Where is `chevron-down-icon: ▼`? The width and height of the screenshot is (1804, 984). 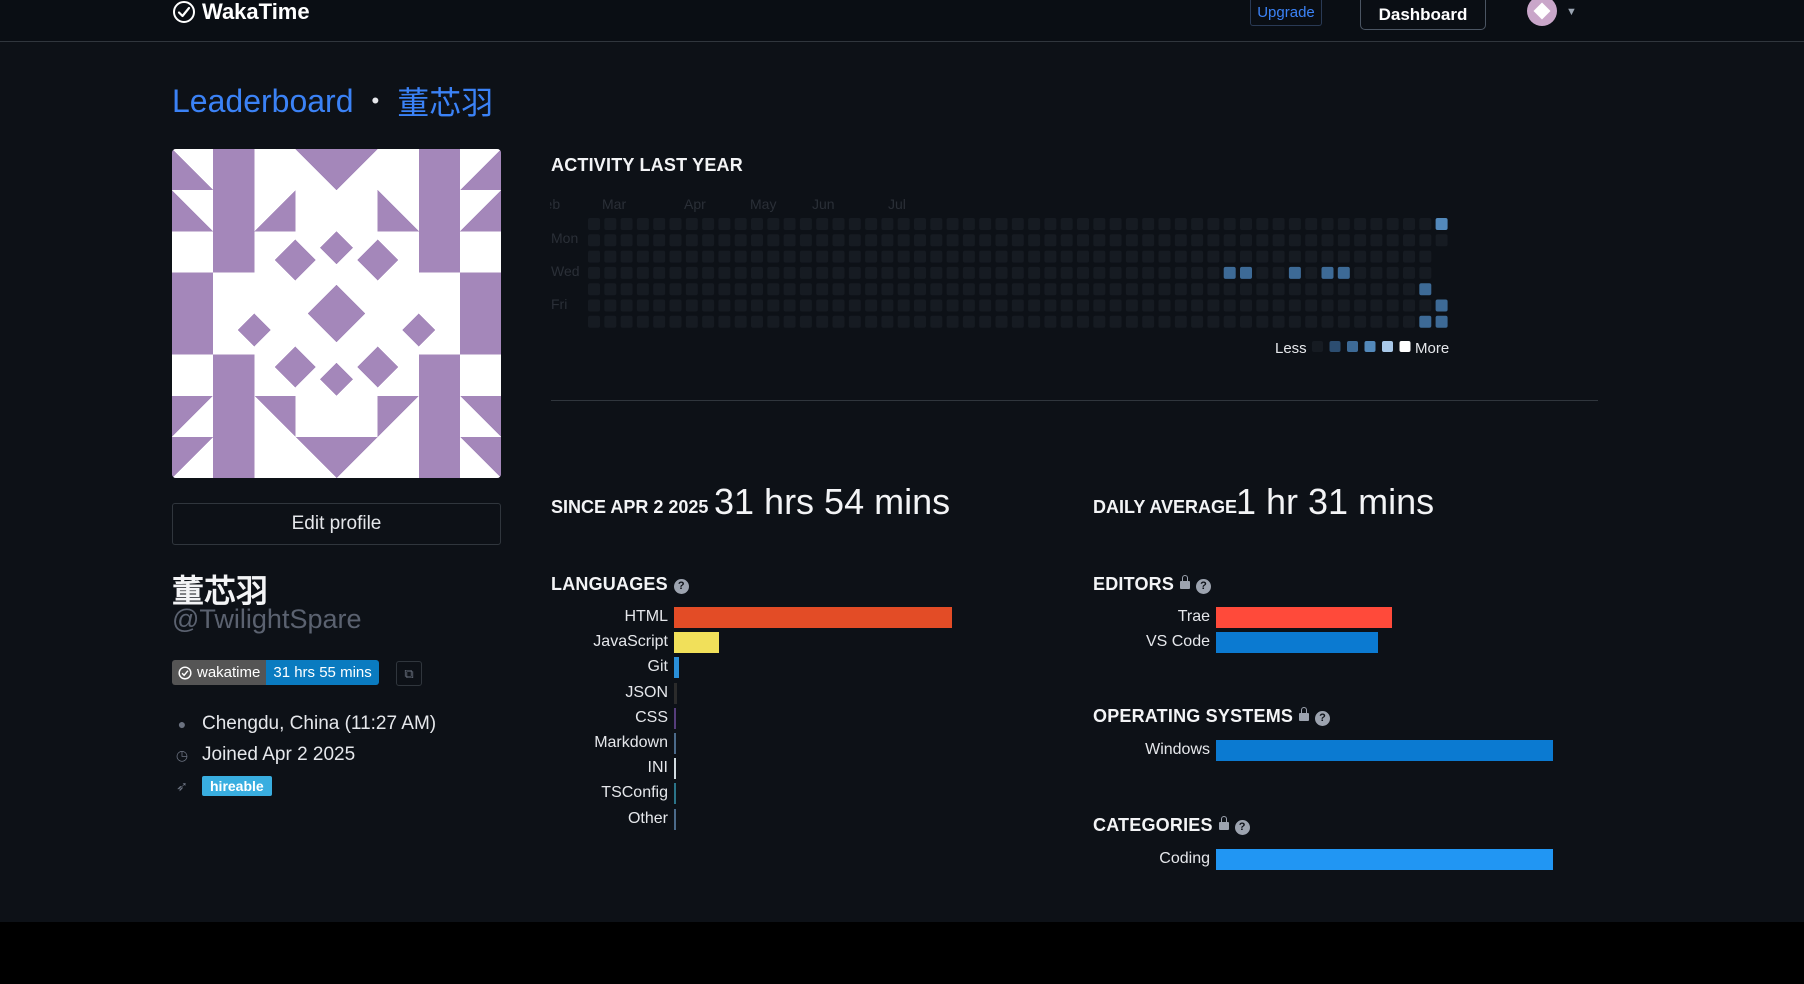
chevron-down-icon: ▼ is located at coordinates (1571, 12).